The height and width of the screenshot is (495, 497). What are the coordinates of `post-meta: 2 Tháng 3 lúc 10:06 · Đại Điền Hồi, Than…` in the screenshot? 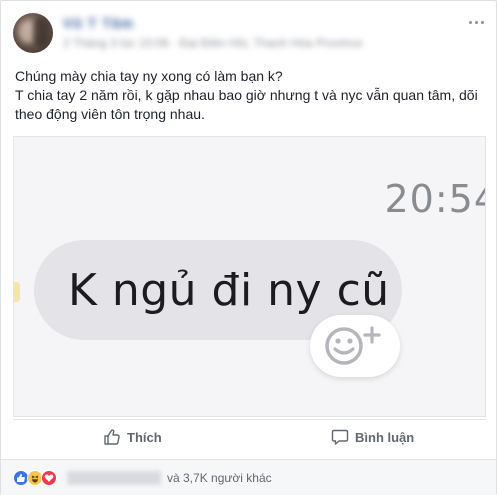 It's located at (213, 43).